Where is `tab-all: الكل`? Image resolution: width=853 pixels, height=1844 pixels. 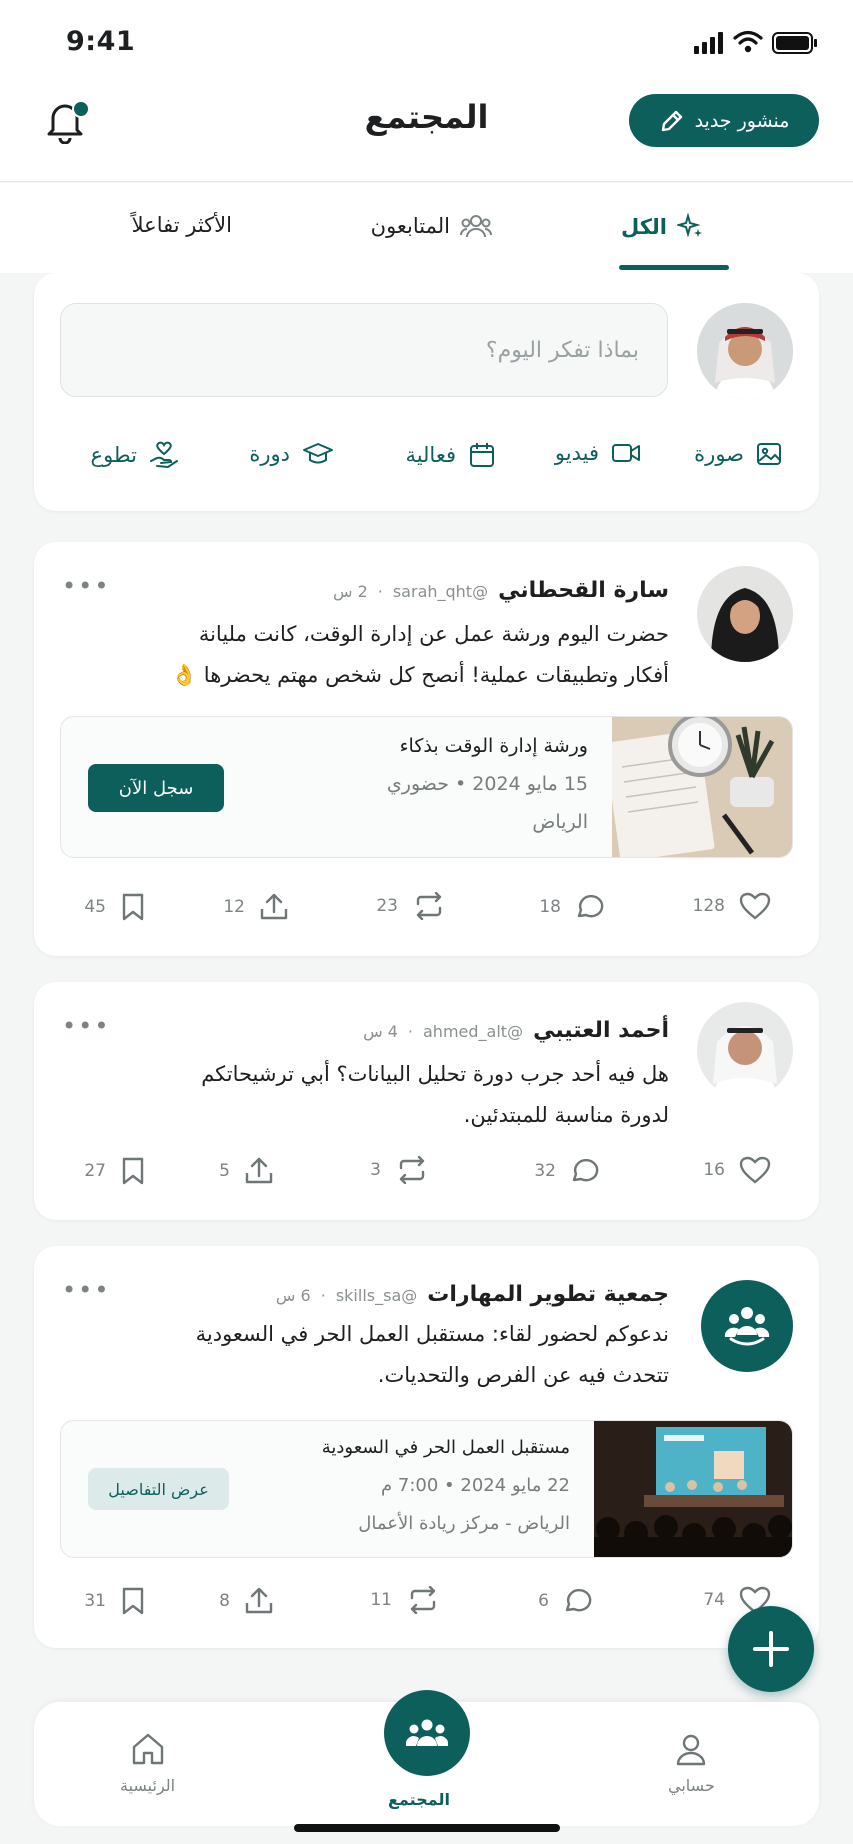
tab-all: الكل is located at coordinates (663, 227).